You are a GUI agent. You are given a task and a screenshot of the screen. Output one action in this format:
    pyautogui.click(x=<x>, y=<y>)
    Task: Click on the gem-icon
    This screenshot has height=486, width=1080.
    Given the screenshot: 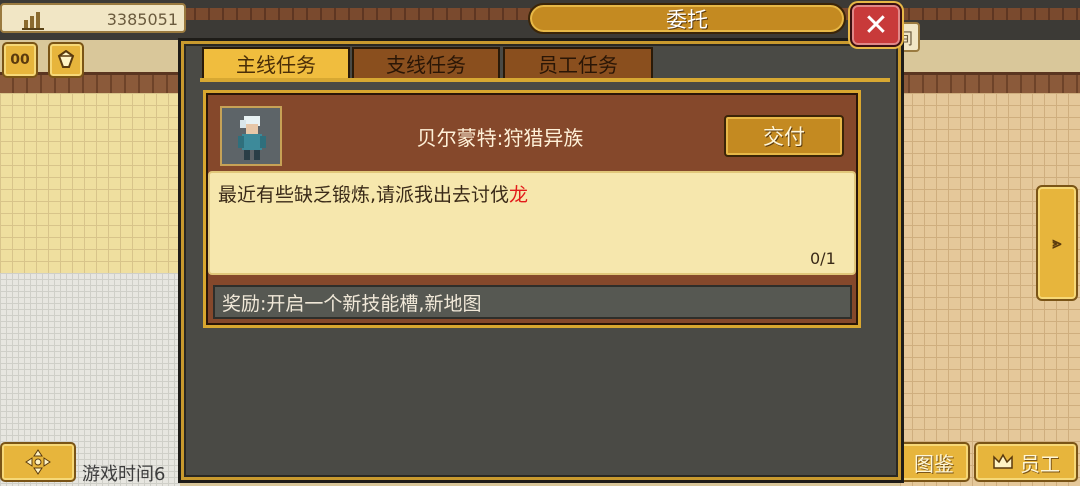 What is the action you would take?
    pyautogui.click(x=66, y=59)
    